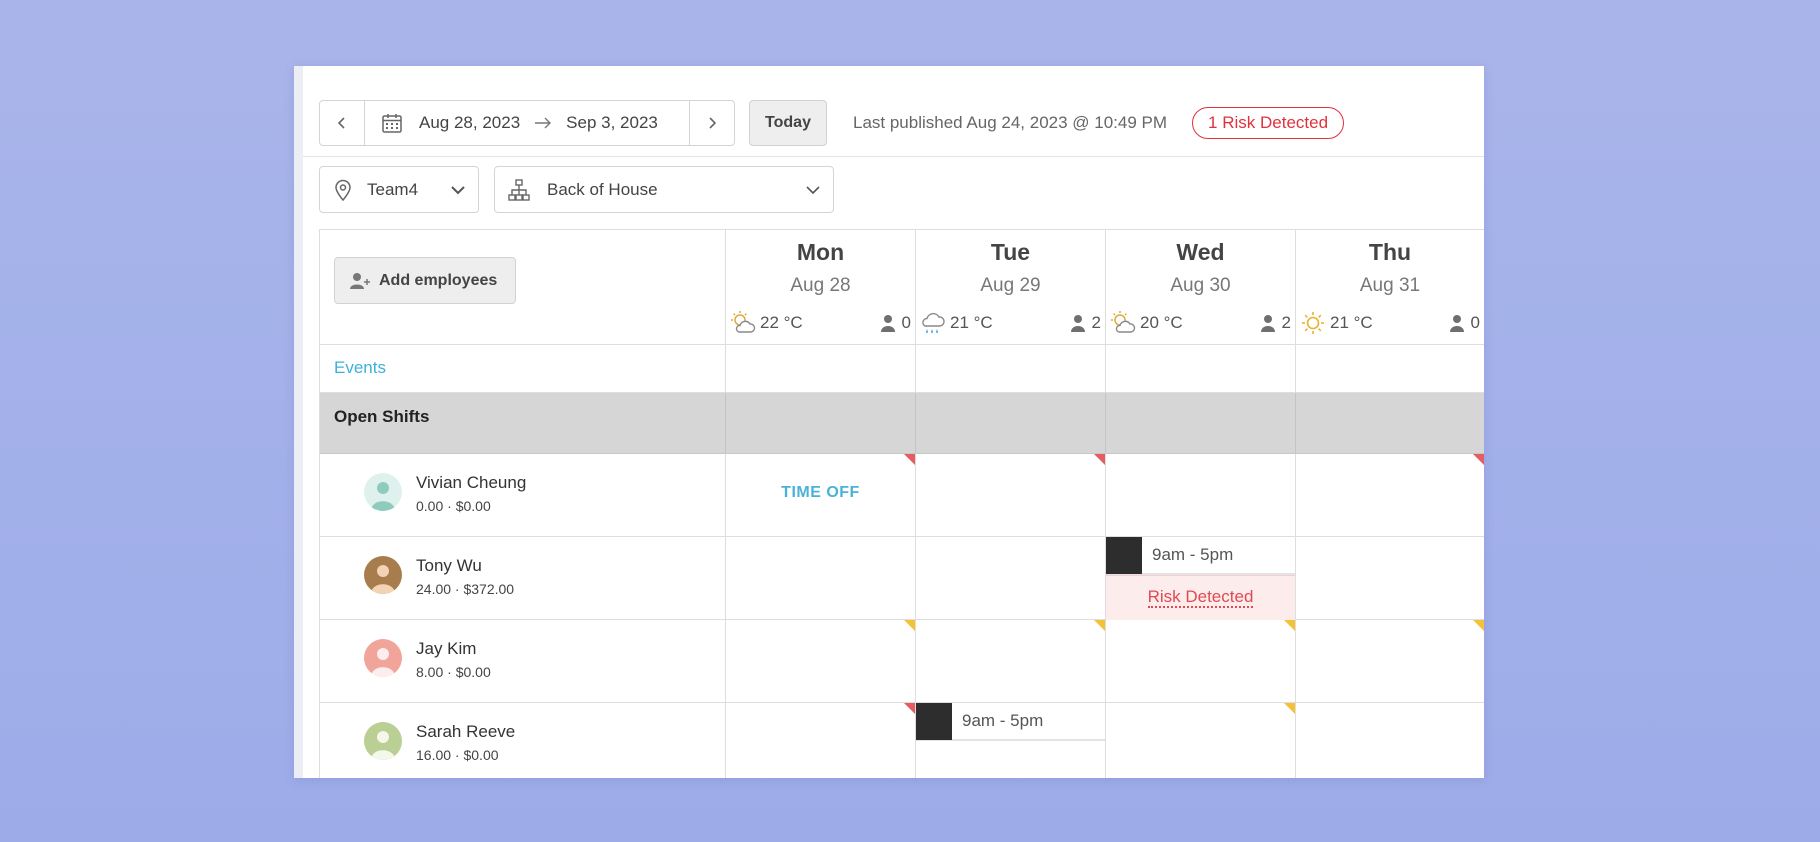 The height and width of the screenshot is (842, 1820). I want to click on scheduled-count: 2, so click(1085, 323).